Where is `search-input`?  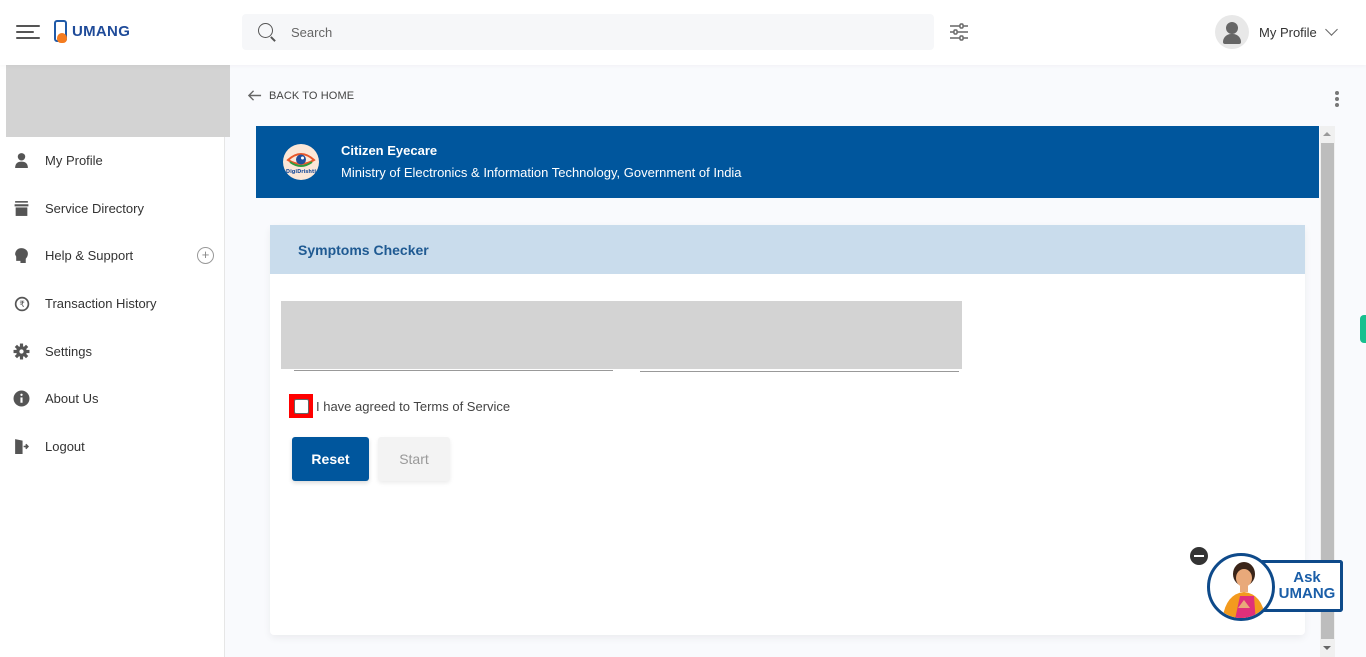 search-input is located at coordinates (591, 32).